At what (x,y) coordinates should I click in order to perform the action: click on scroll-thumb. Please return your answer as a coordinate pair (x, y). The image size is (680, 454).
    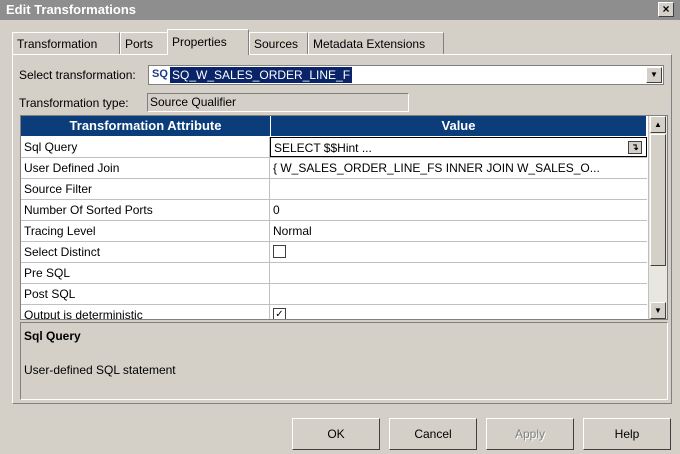
    Looking at the image, I should click on (658, 200).